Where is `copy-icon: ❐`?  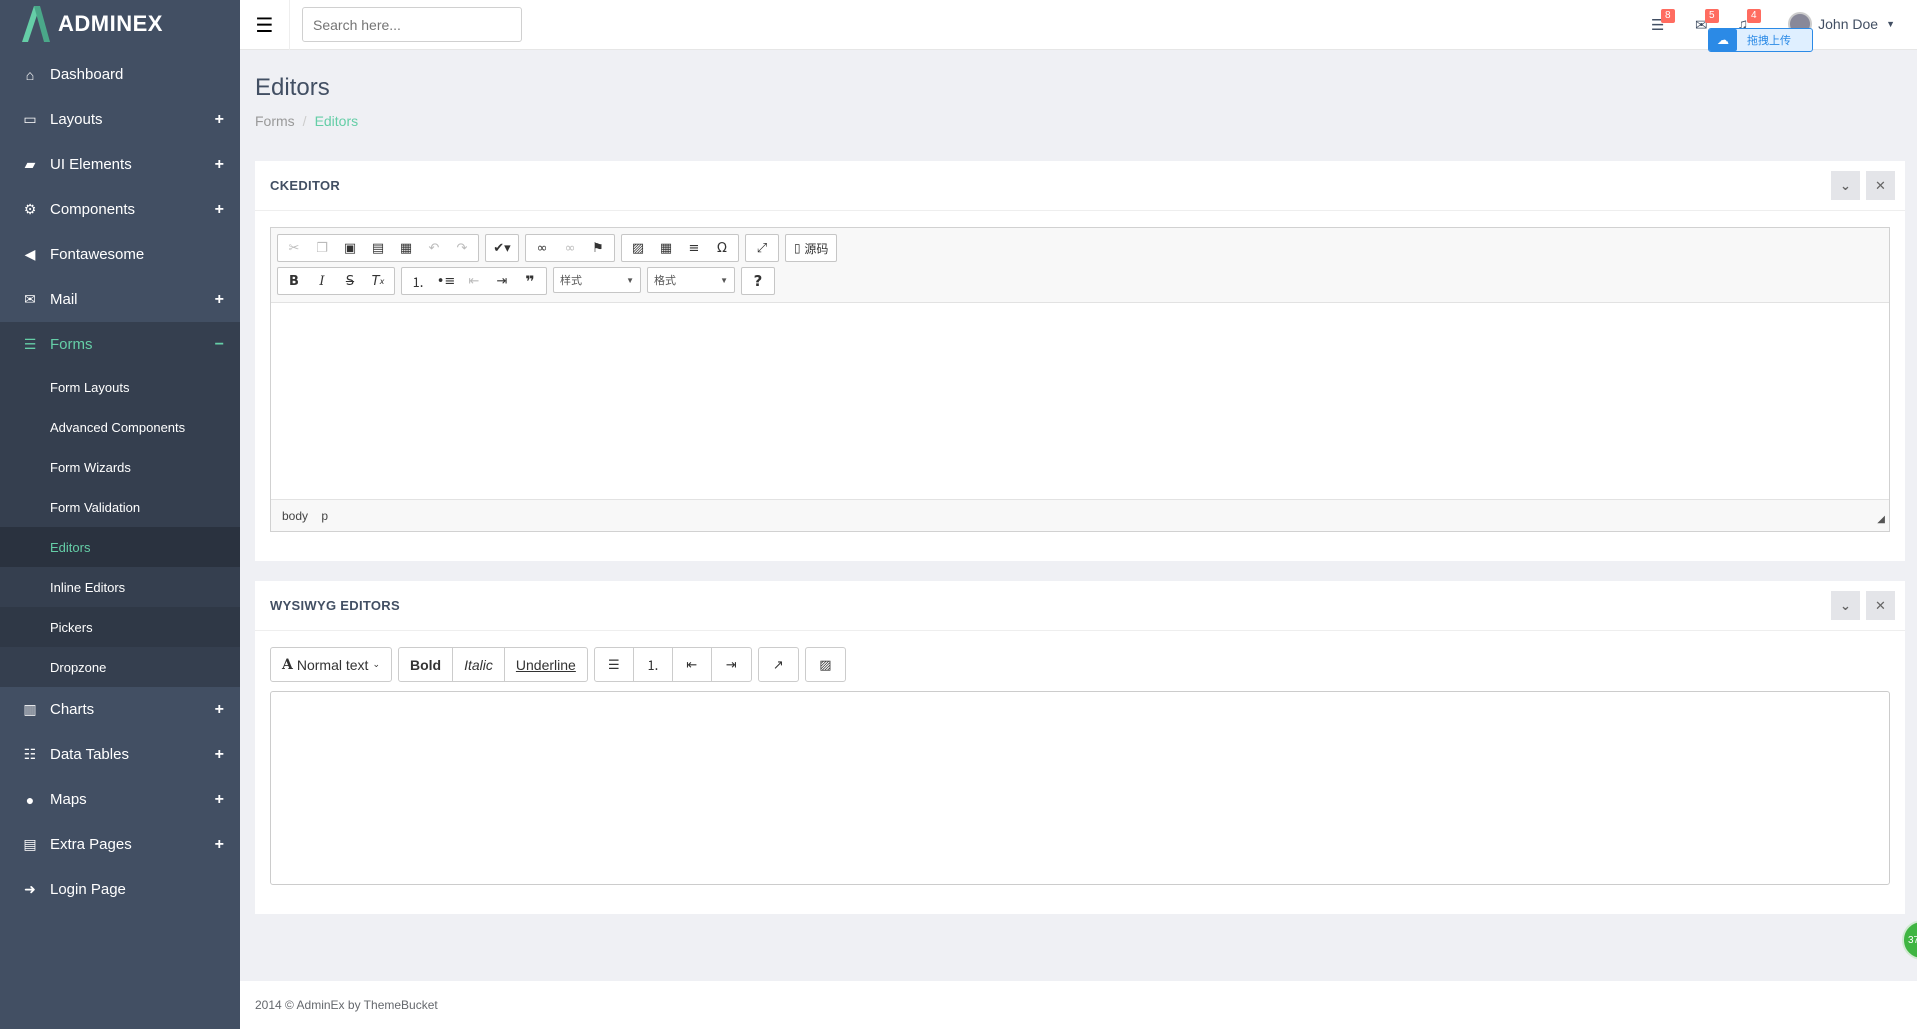
copy-icon: ❐ is located at coordinates (322, 248).